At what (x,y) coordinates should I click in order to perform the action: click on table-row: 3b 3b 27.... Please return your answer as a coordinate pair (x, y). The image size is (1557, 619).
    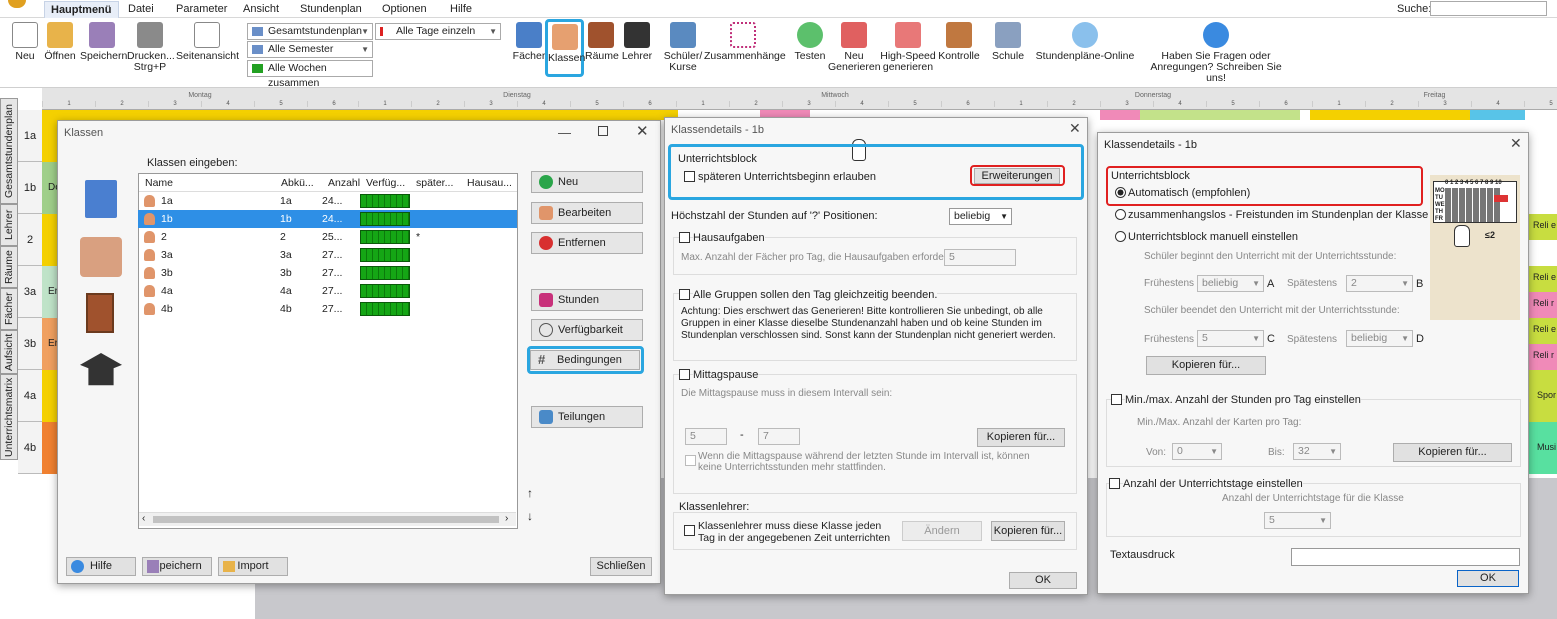
    Looking at the image, I should click on (327, 273).